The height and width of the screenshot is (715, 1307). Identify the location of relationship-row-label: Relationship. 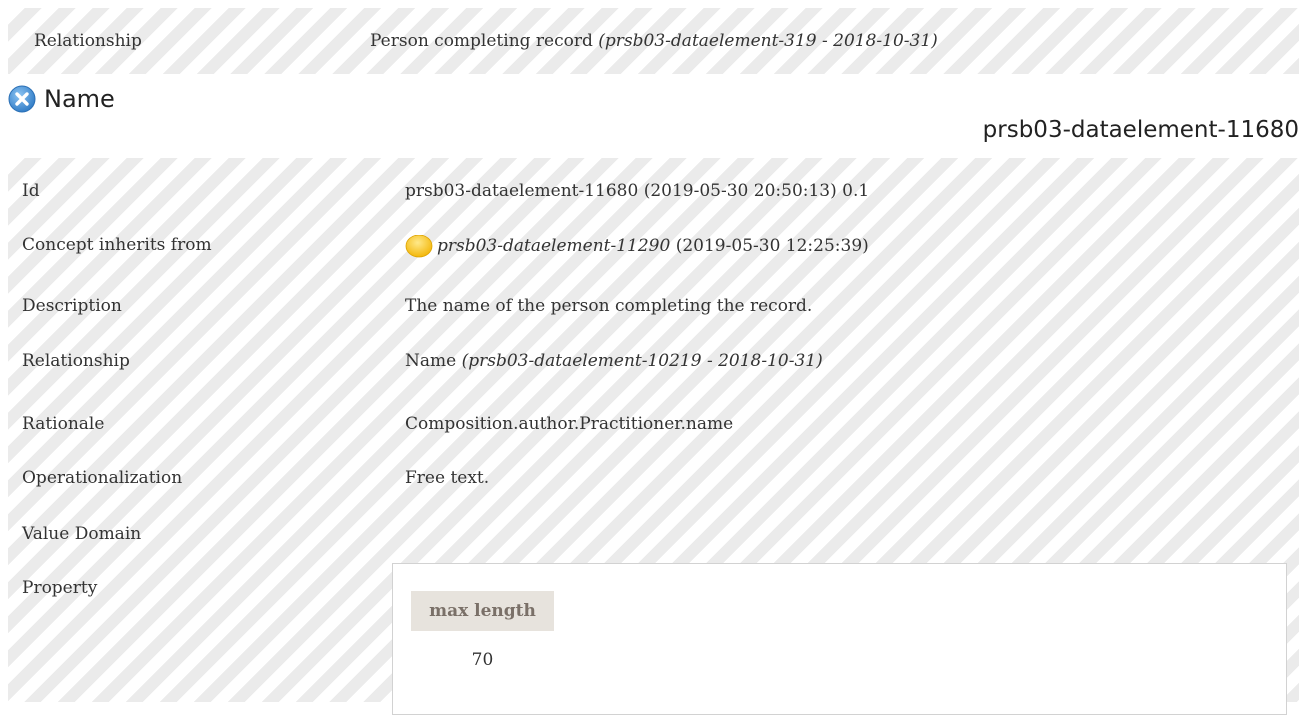
(76, 361).